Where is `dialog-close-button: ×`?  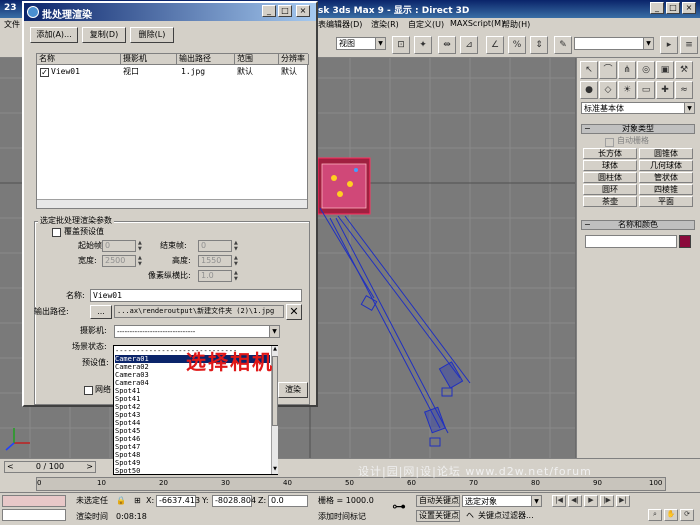 dialog-close-button: × is located at coordinates (303, 11).